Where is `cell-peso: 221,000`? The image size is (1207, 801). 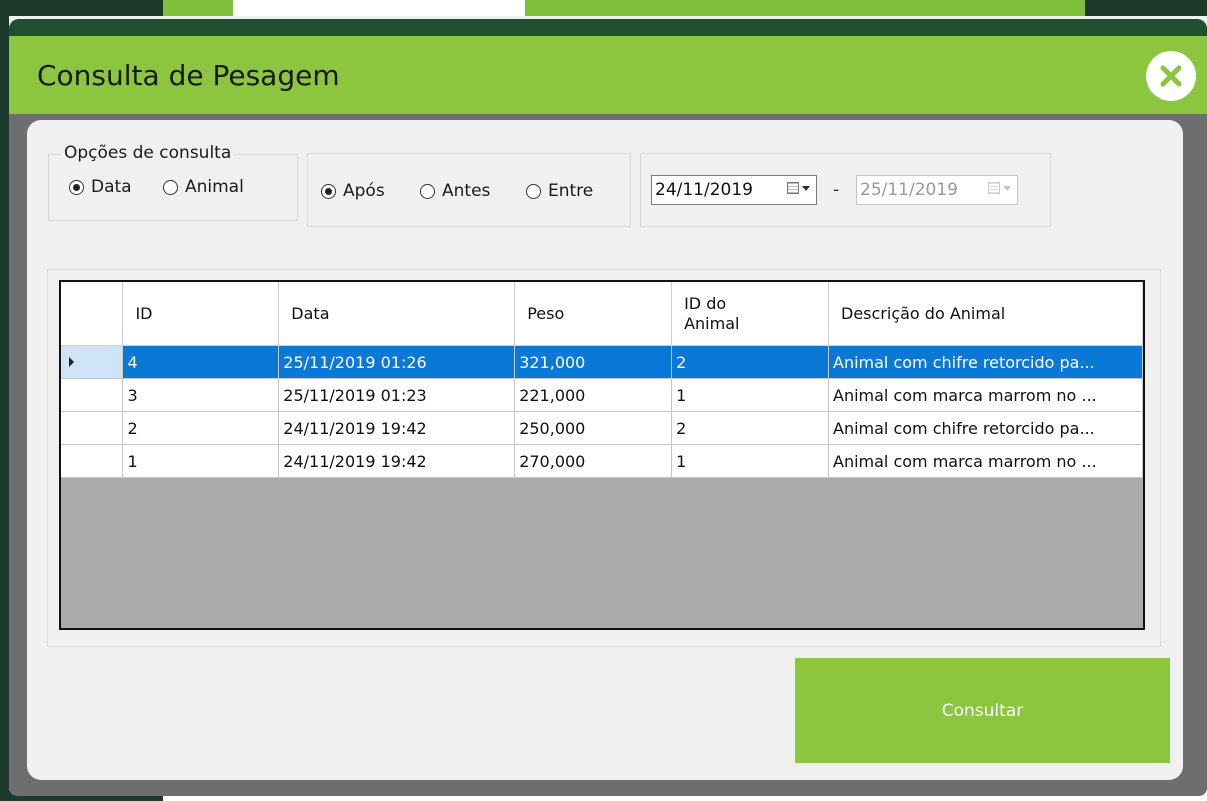 cell-peso: 221,000 is located at coordinates (593, 395).